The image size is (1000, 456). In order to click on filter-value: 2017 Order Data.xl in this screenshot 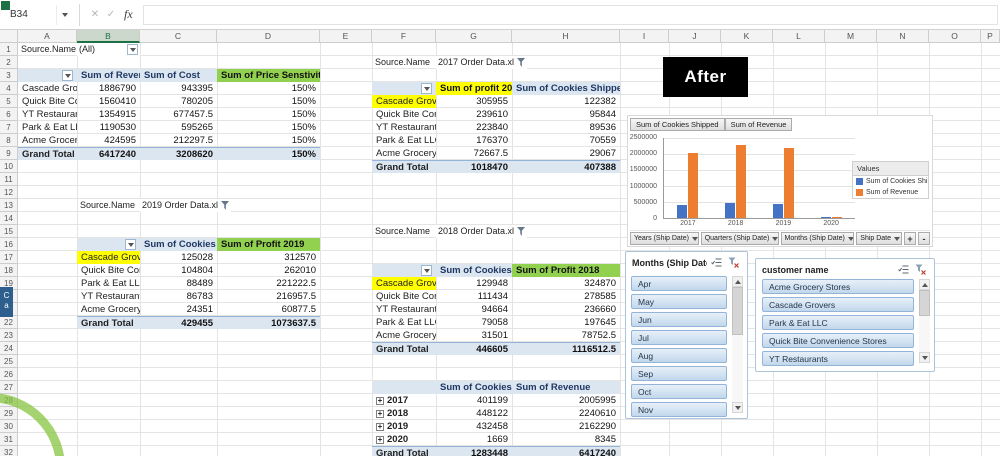, I will do `click(482, 62)`.